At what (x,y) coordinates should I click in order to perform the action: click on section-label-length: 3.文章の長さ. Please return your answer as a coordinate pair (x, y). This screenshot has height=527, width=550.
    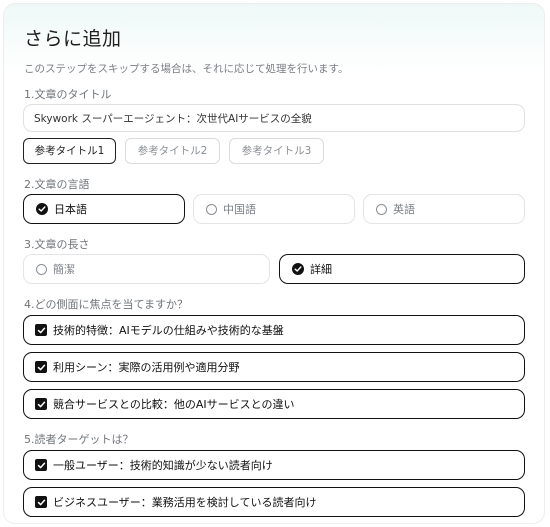
    Looking at the image, I should click on (57, 244).